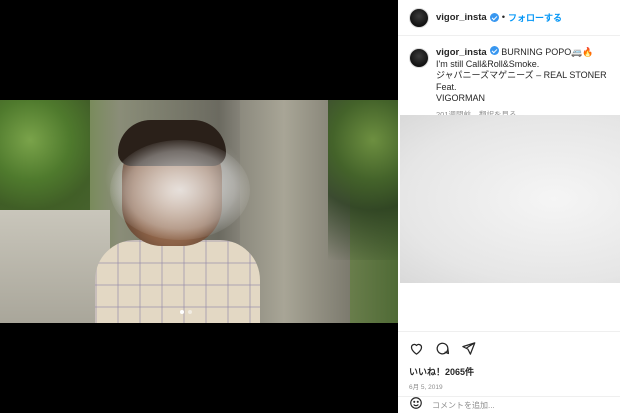 The image size is (620, 413). I want to click on smoke-cloud, so click(180, 190).